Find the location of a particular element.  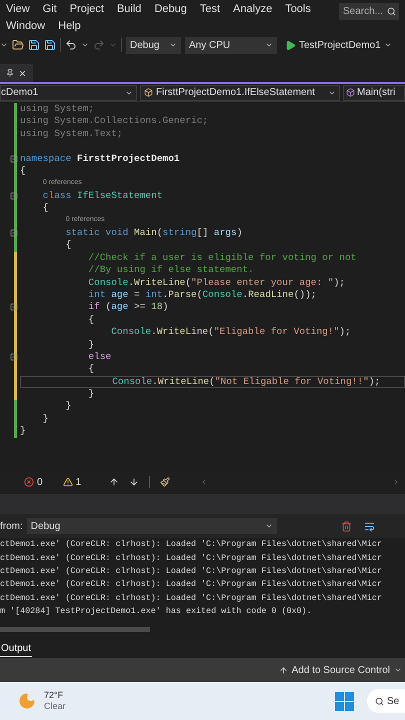

menu-item: Build is located at coordinates (129, 9).